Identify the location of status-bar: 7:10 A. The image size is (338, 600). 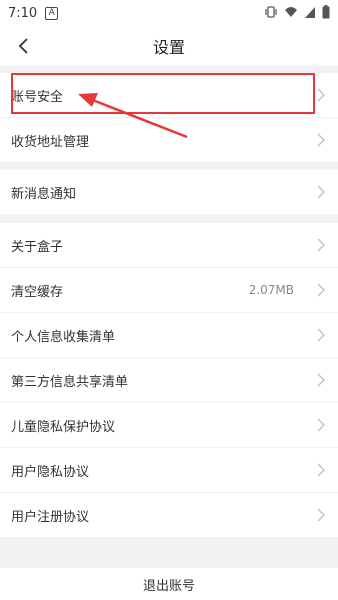
(169, 13).